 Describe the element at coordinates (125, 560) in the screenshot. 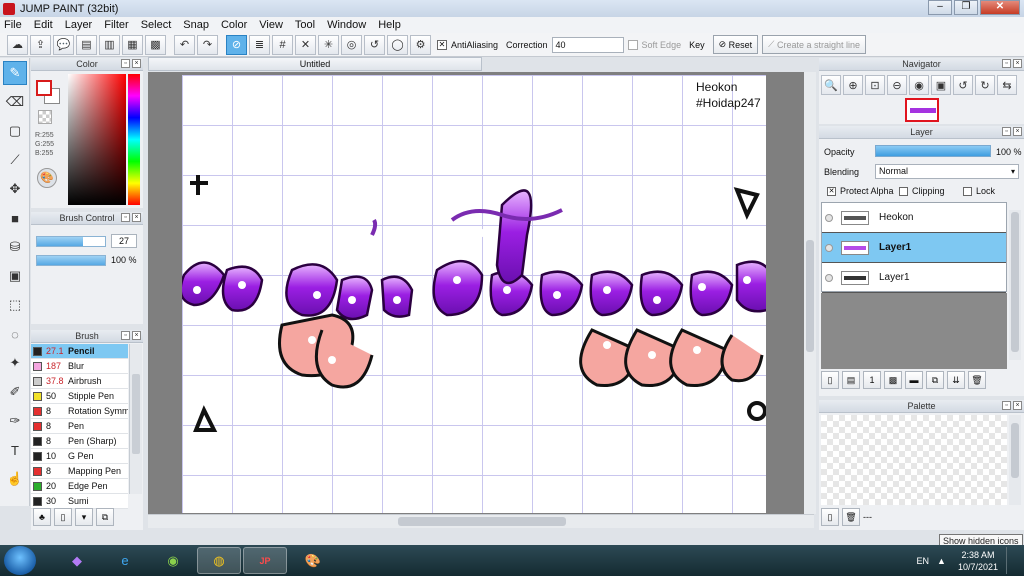

I see `internet-explorer-icon: e` at that location.